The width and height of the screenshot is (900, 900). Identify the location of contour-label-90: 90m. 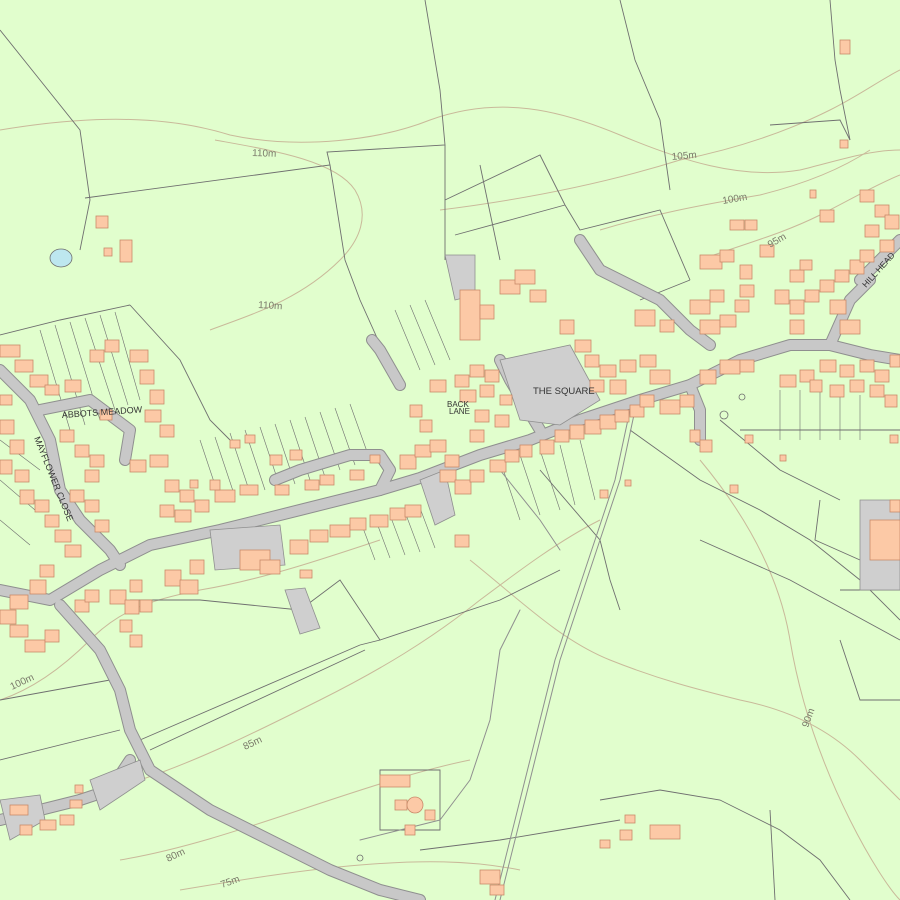
(808, 718).